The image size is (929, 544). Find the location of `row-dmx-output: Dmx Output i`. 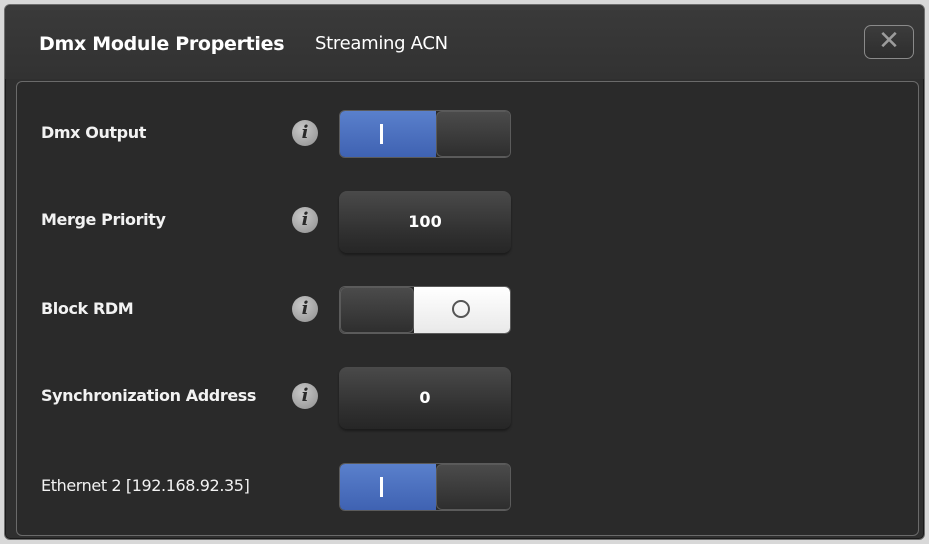

row-dmx-output: Dmx Output i is located at coordinates (467, 133).